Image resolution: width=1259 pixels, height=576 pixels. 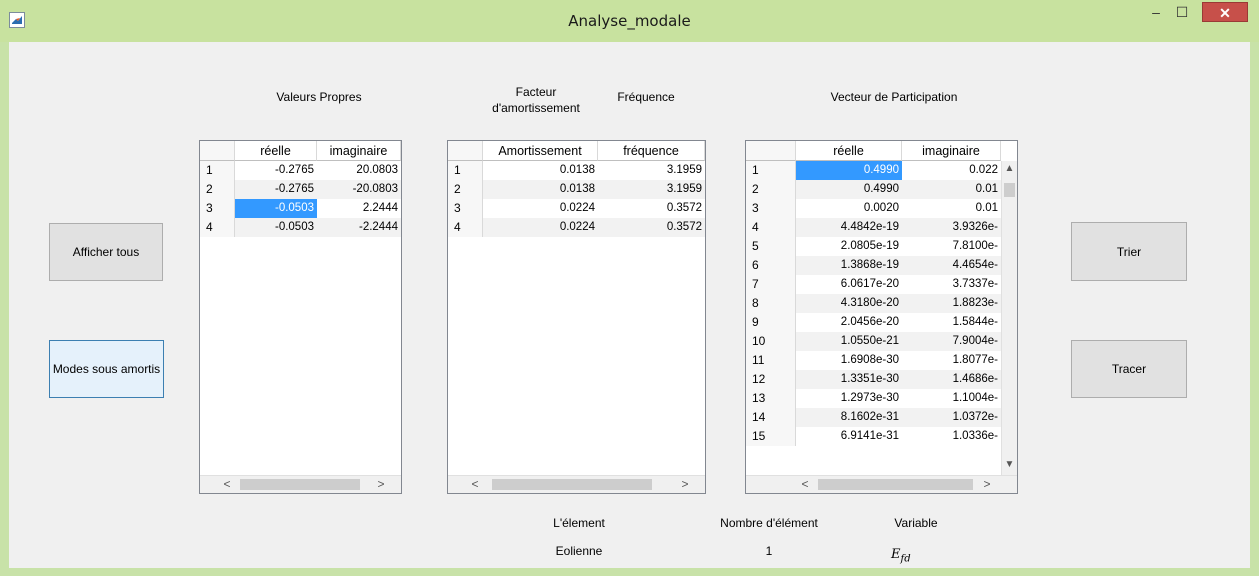 I want to click on table-cell-im: 3.7337e-, so click(x=951, y=284).